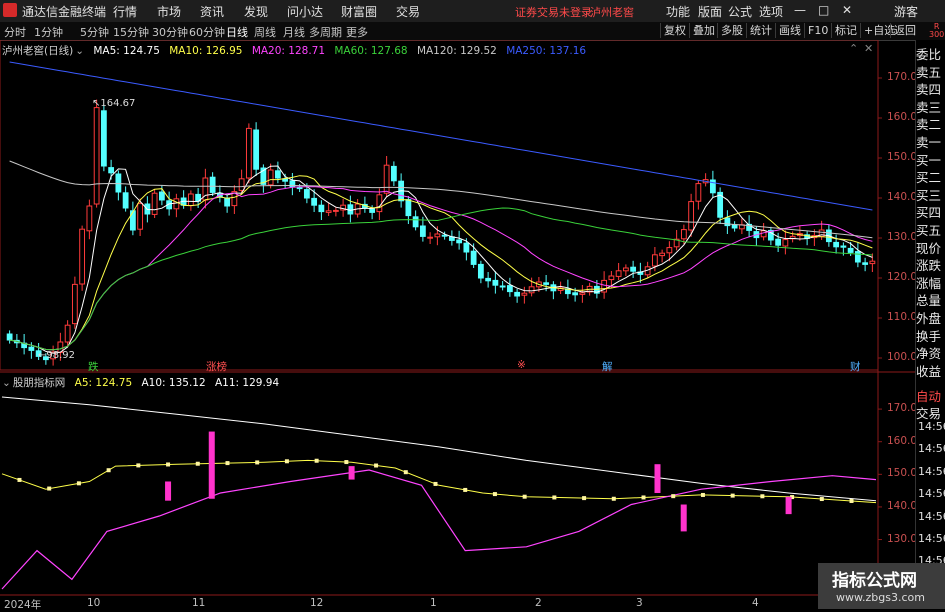 The height and width of the screenshot is (612, 945). I want to click on back-button: 返回, so click(904, 30).